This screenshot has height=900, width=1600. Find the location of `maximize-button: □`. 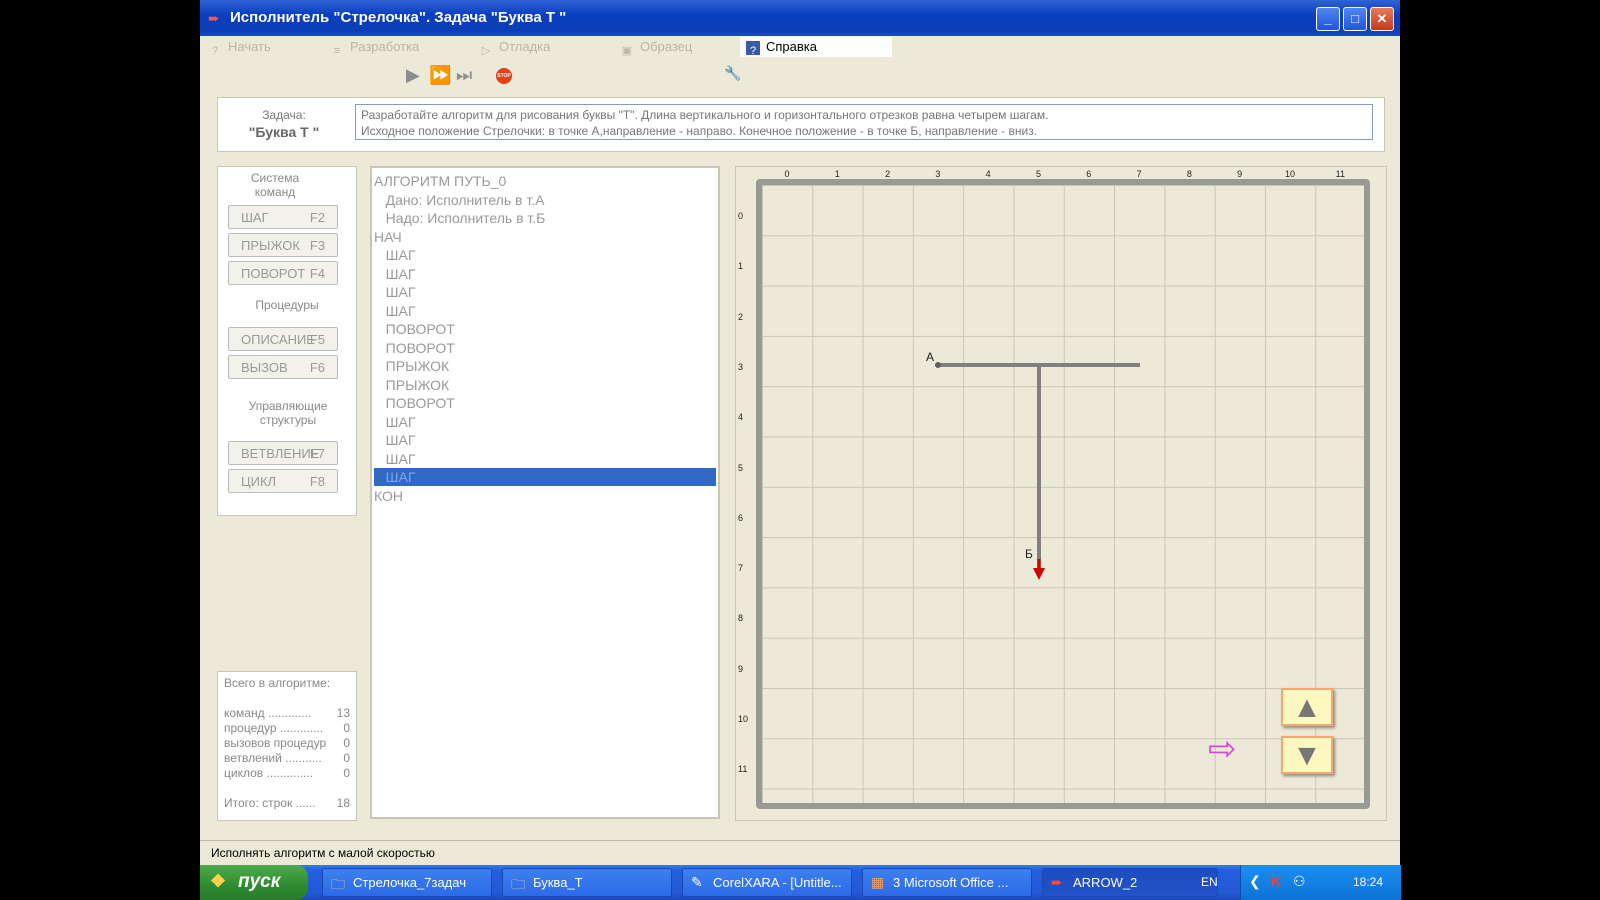

maximize-button: □ is located at coordinates (1355, 19).